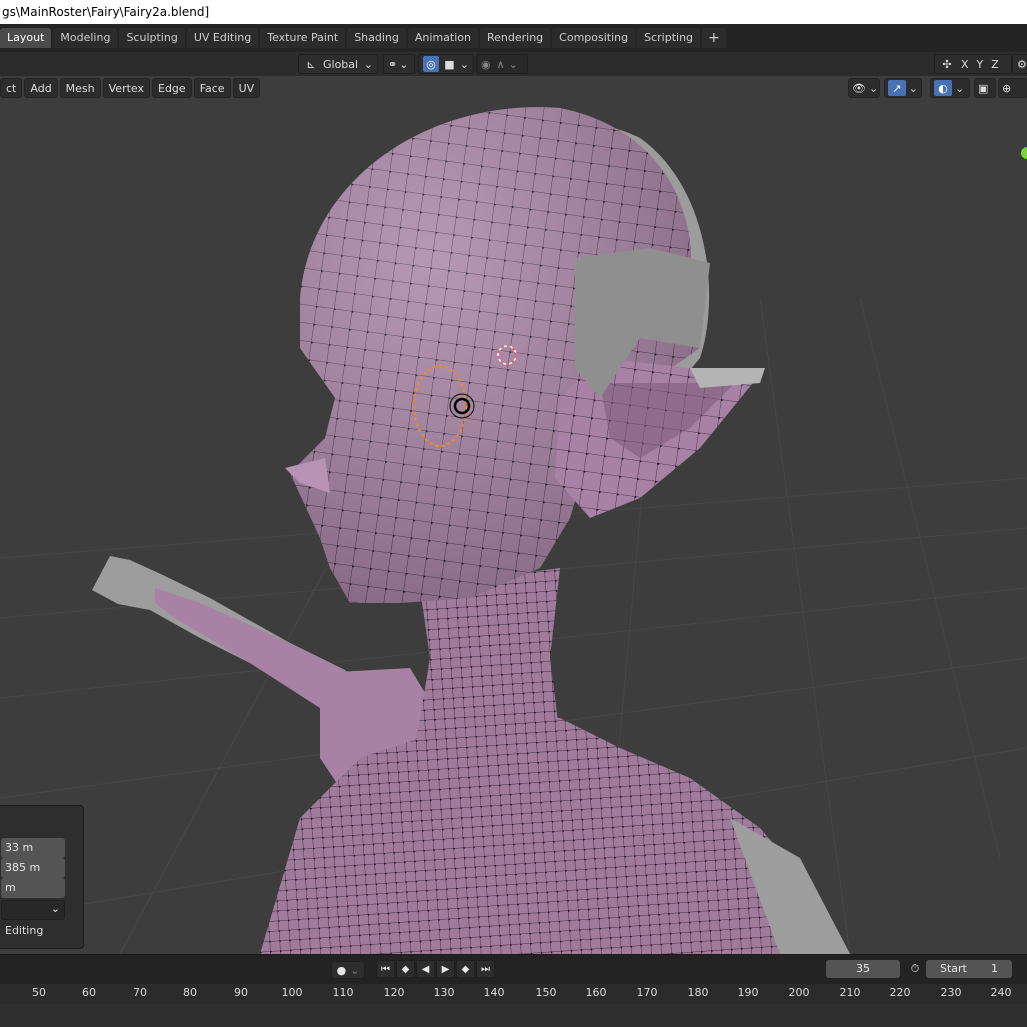  Describe the element at coordinates (863, 969) in the screenshot. I see `current-frame-field: 35` at that location.